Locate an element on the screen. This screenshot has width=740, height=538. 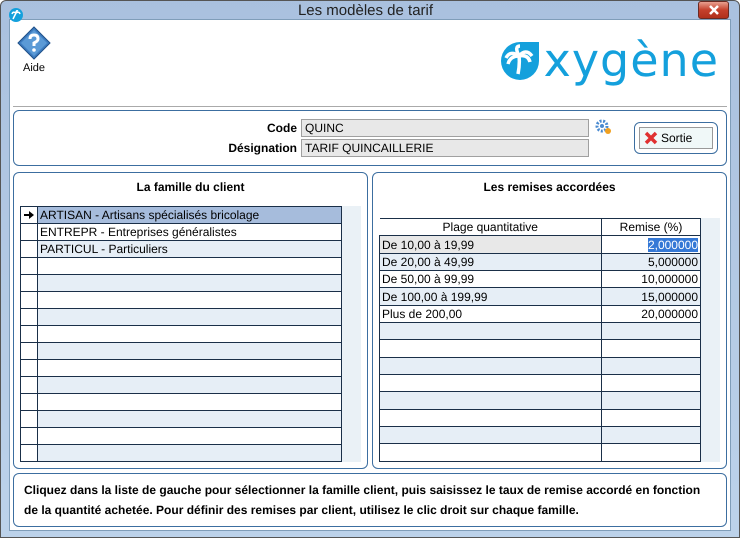
gear-icon is located at coordinates (603, 127).